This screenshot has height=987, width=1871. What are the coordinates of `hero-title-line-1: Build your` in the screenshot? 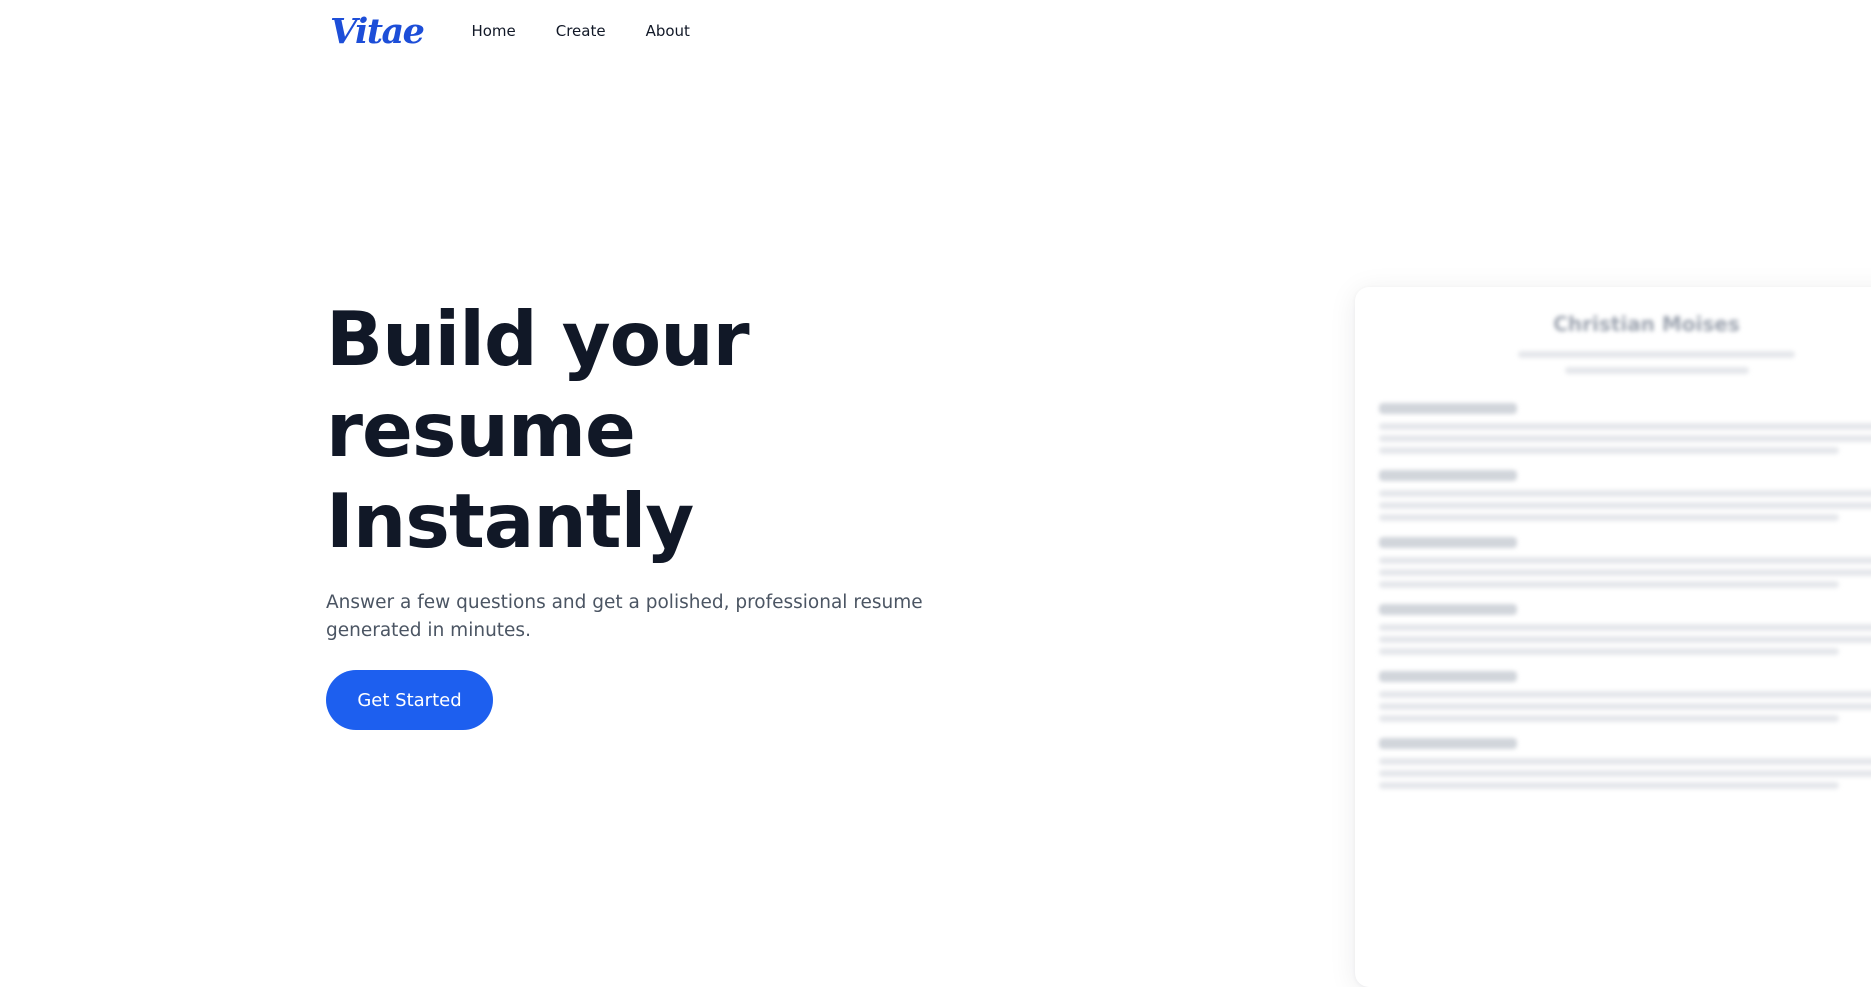 It's located at (538, 339).